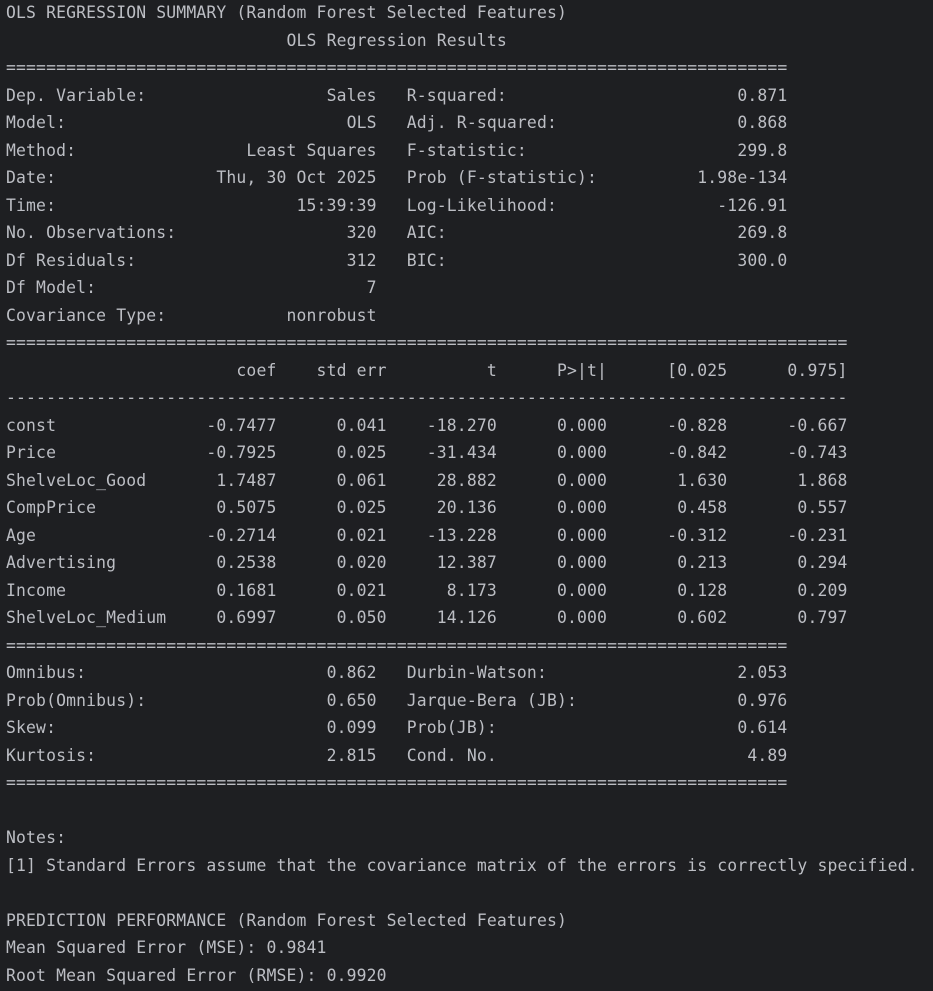 The height and width of the screenshot is (991, 933). What do you see at coordinates (397, 95) in the screenshot?
I see `console-line: Dep. Variable: Sales R-squared: 0.871` at bounding box center [397, 95].